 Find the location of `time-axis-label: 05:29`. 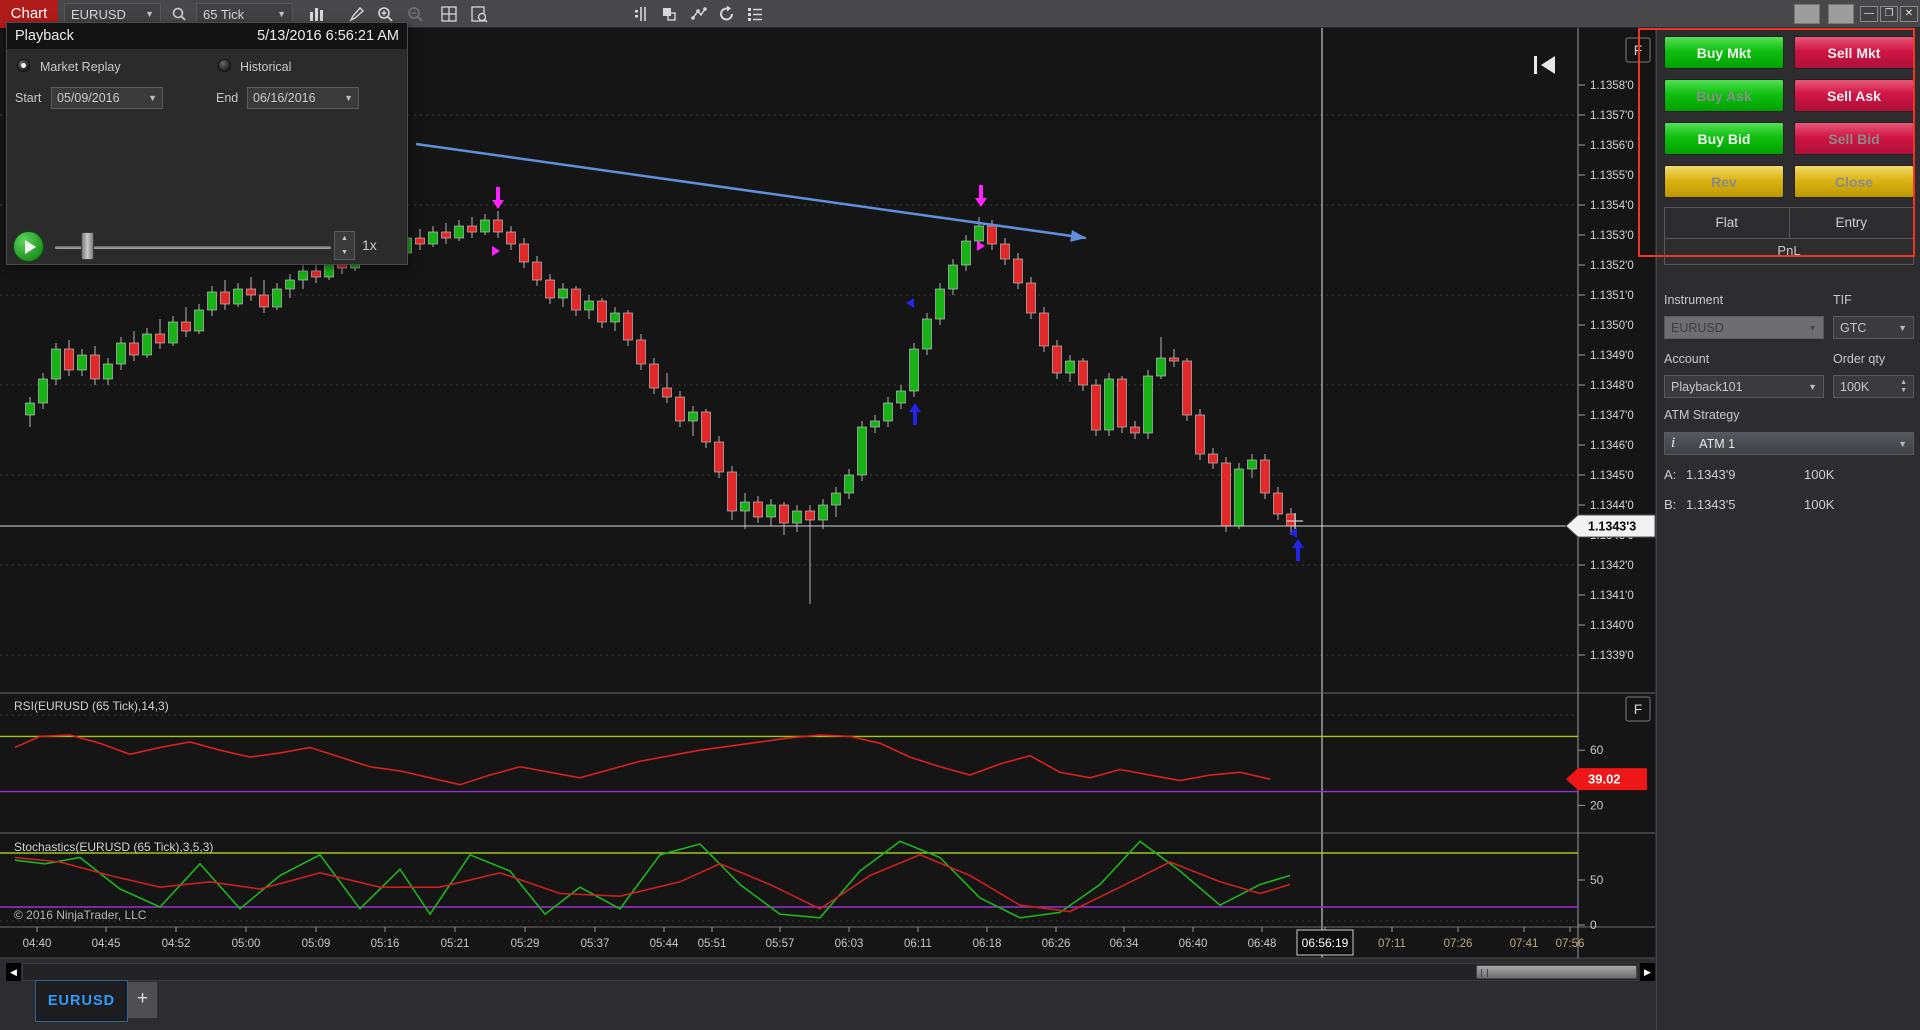

time-axis-label: 05:29 is located at coordinates (525, 944).